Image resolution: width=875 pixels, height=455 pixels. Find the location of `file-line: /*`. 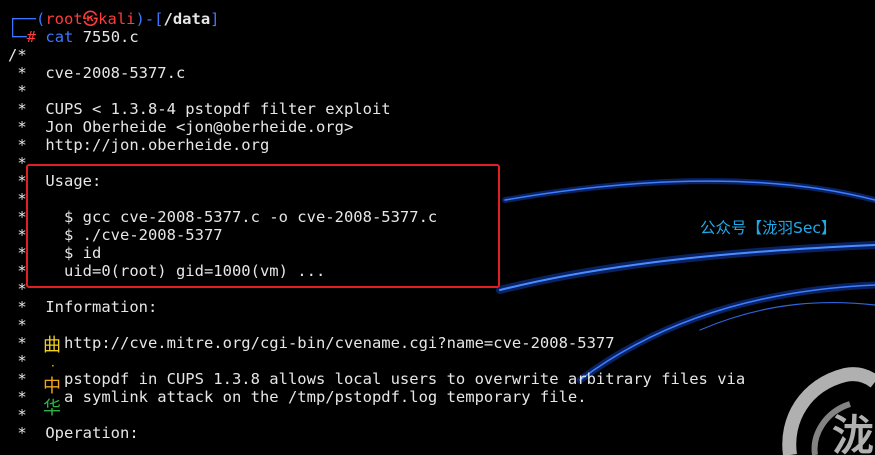

file-line: /* is located at coordinates (17, 55).